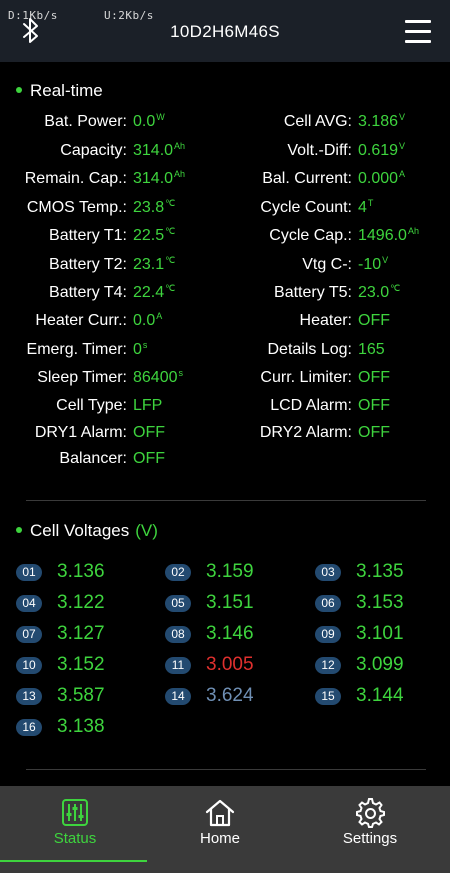 This screenshot has width=450, height=873. I want to click on cell-voltage-value: 3.159, so click(230, 571).